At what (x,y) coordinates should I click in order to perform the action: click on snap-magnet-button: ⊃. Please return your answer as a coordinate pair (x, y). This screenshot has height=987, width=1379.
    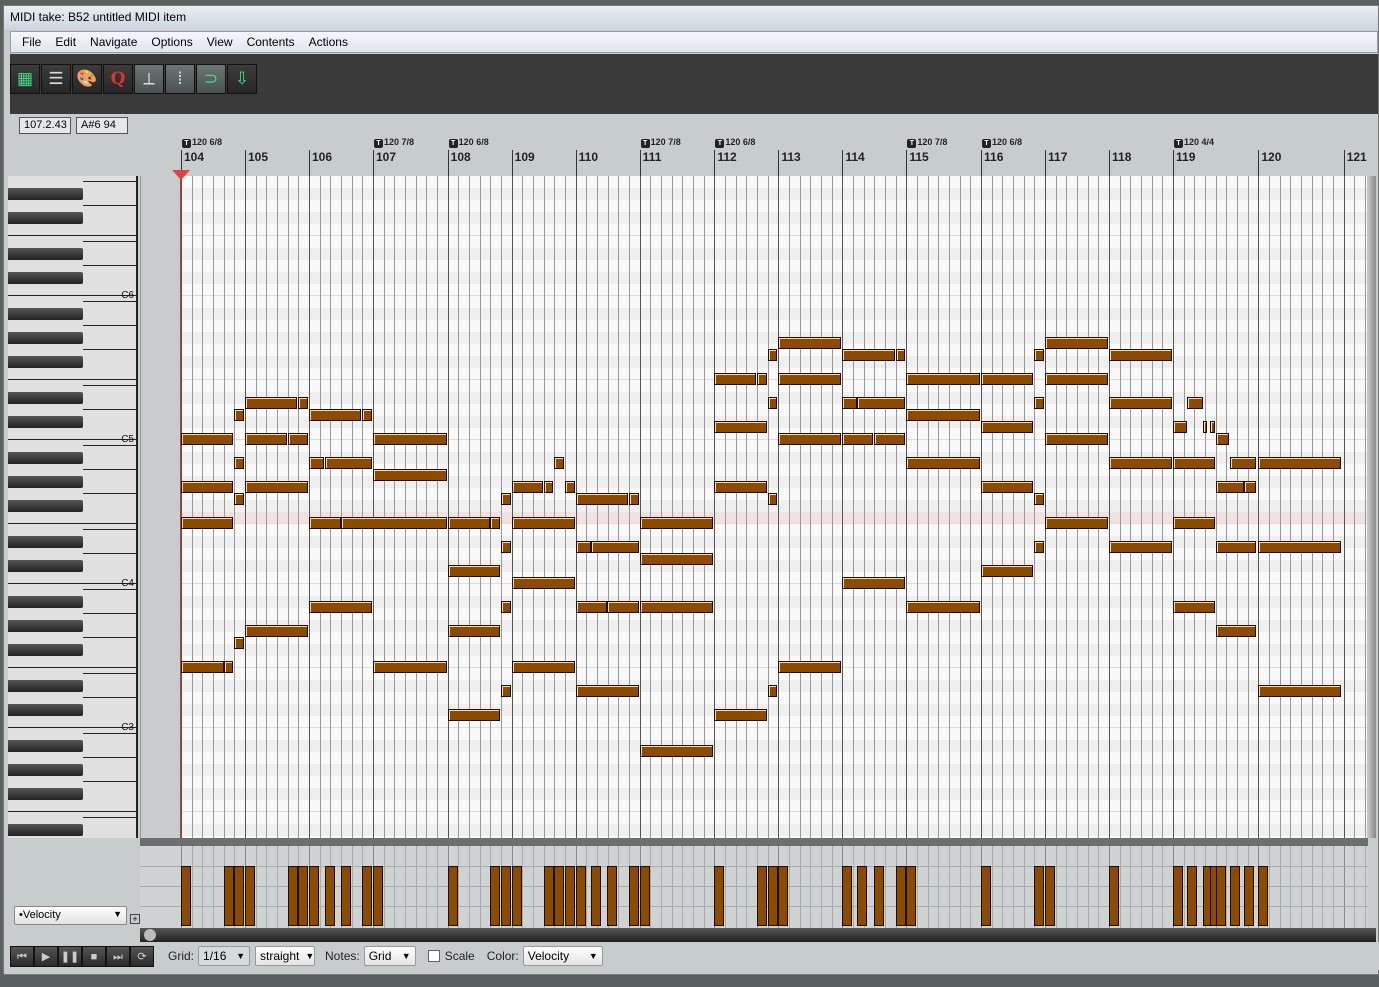
    Looking at the image, I should click on (211, 79).